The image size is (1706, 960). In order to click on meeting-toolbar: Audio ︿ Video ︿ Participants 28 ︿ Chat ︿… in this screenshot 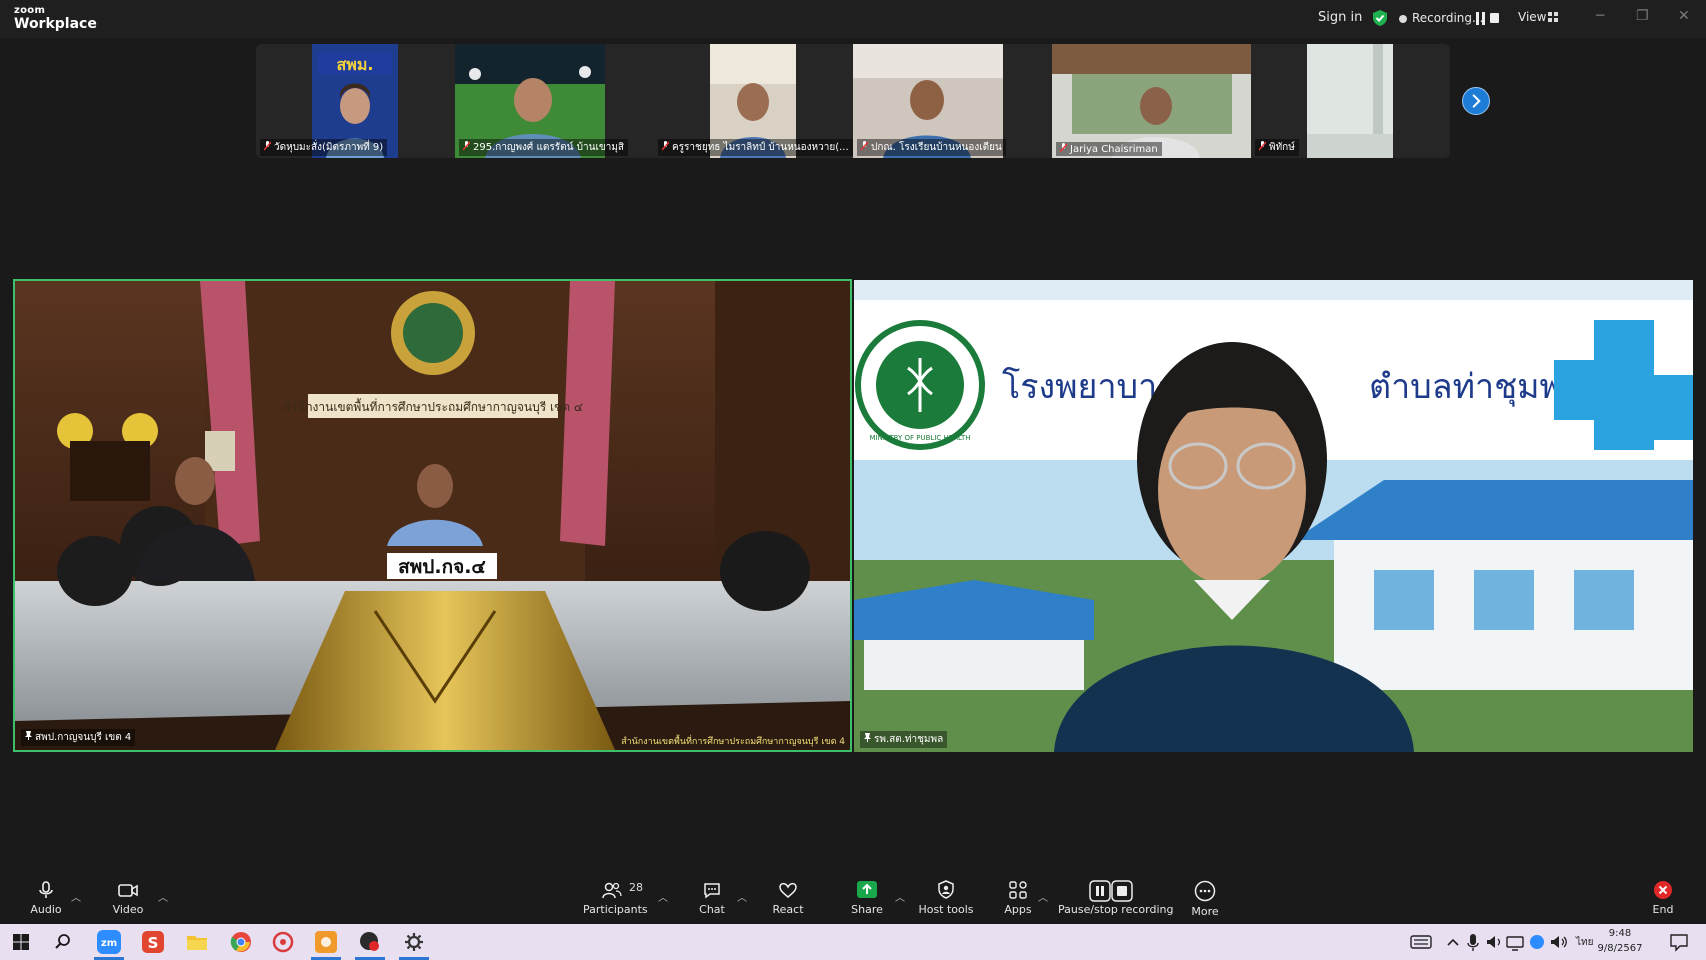, I will do `click(853, 897)`.